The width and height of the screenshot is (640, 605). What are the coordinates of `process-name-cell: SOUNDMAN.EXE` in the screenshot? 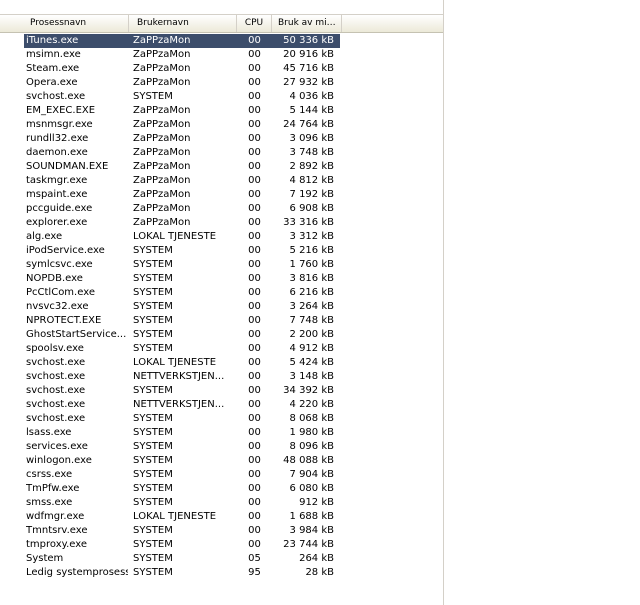 It's located at (67, 166).